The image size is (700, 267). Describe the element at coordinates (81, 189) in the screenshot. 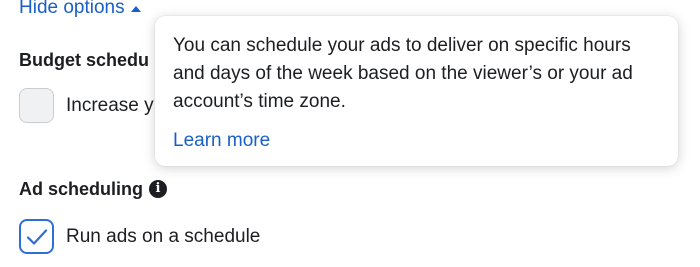

I see `ad-scheduling-title-text: Ad scheduling` at that location.